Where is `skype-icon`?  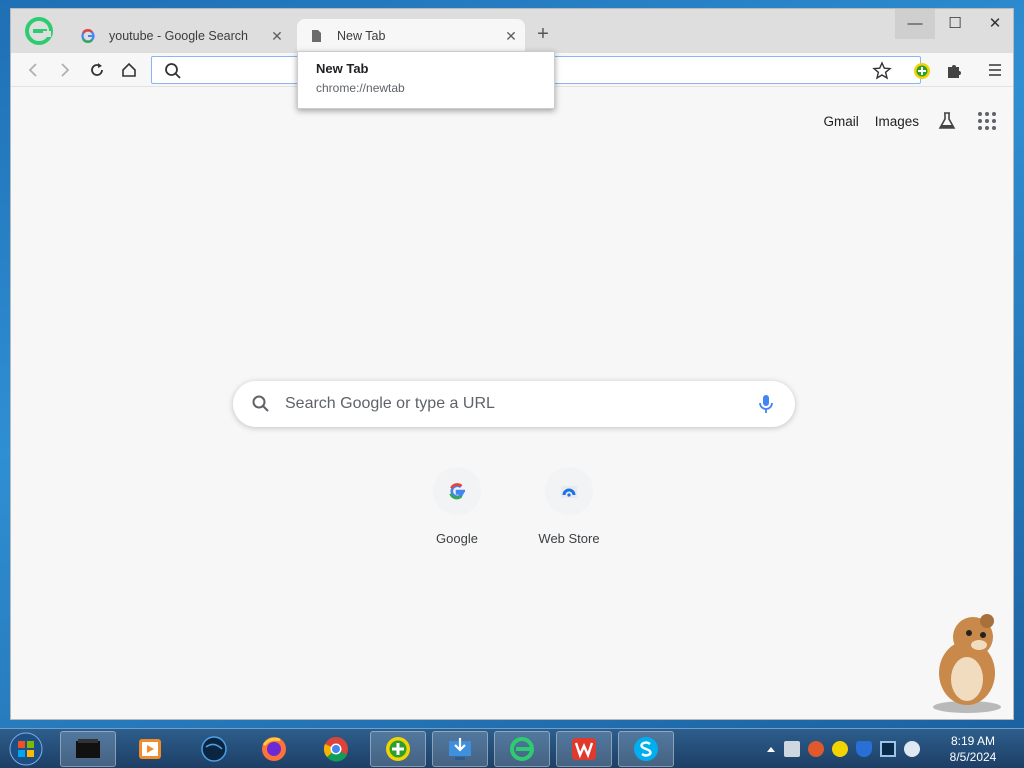
skype-icon is located at coordinates (646, 749).